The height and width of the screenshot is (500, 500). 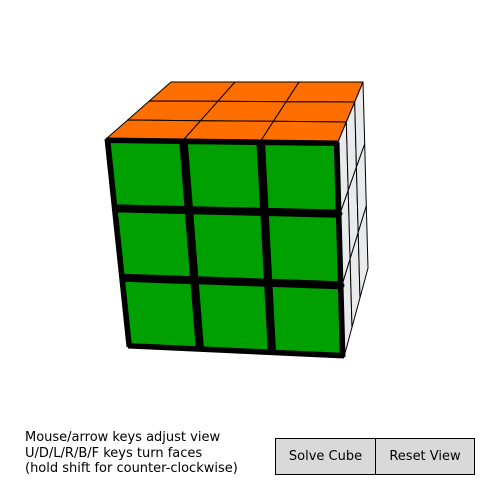 What do you see at coordinates (306, 319) in the screenshot?
I see `sticker-front-r2-c2` at bounding box center [306, 319].